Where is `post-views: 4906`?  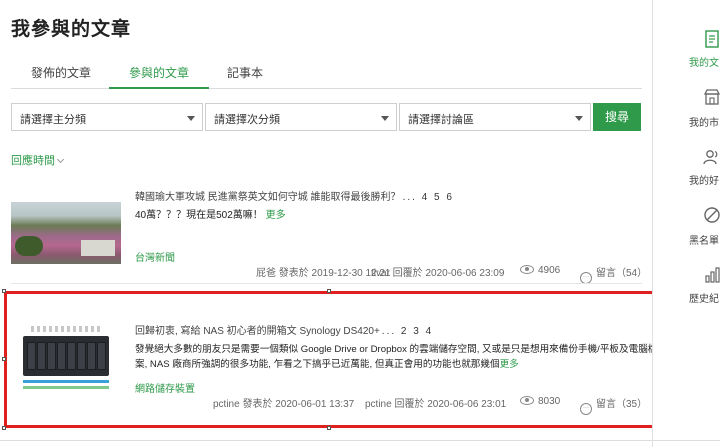 post-views: 4906 is located at coordinates (540, 270).